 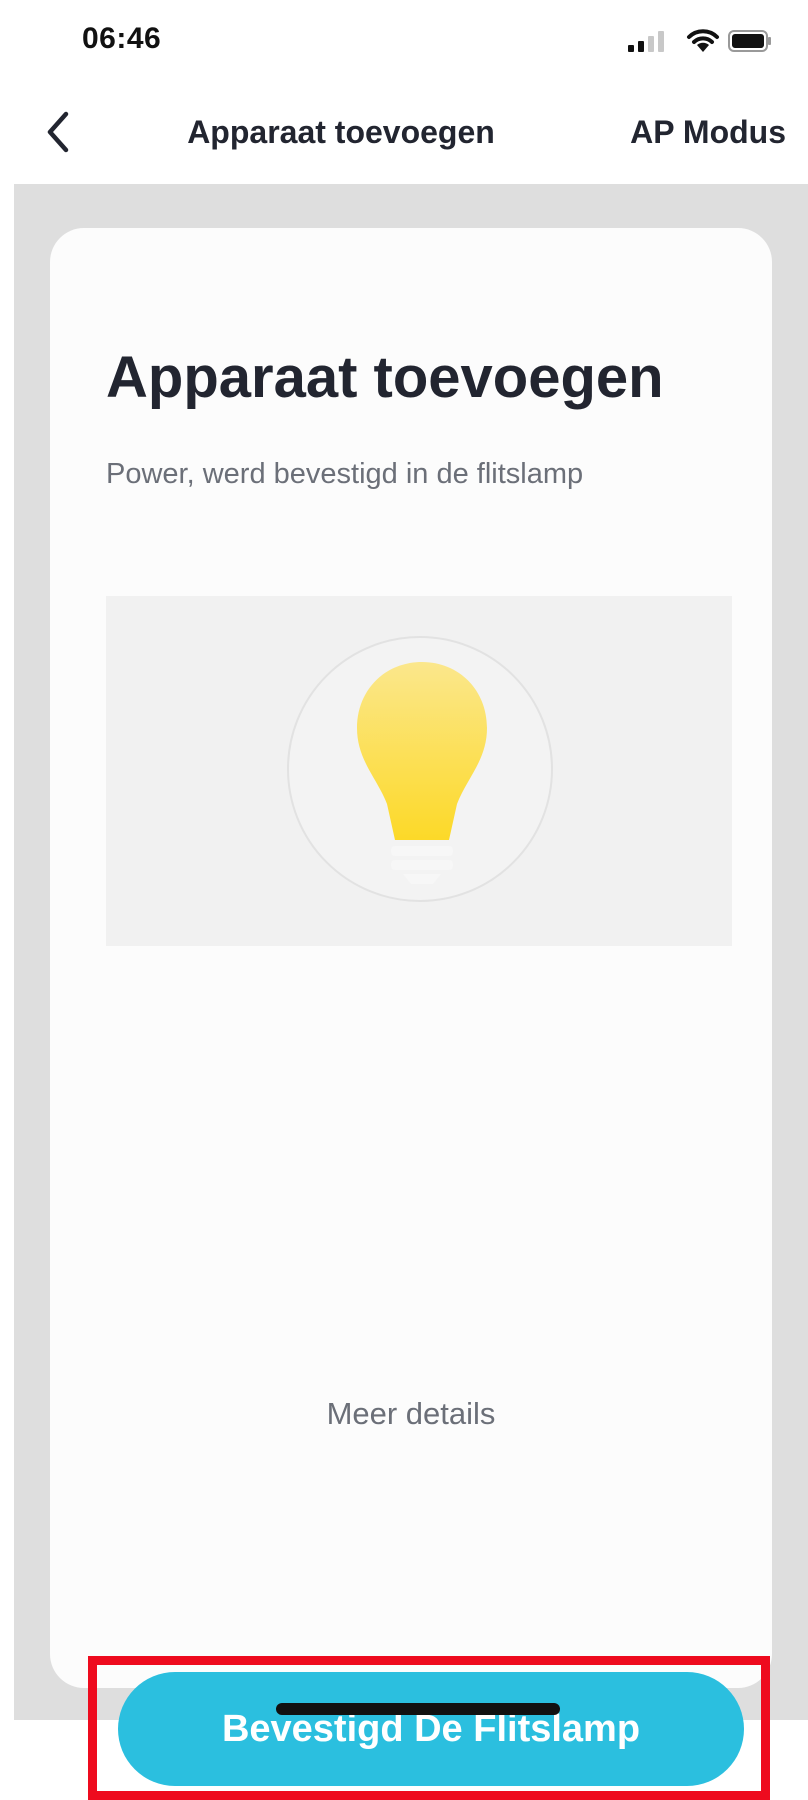 What do you see at coordinates (345, 474) in the screenshot?
I see `card-subtitle: Power, werd bevestigd in de flitslamp` at bounding box center [345, 474].